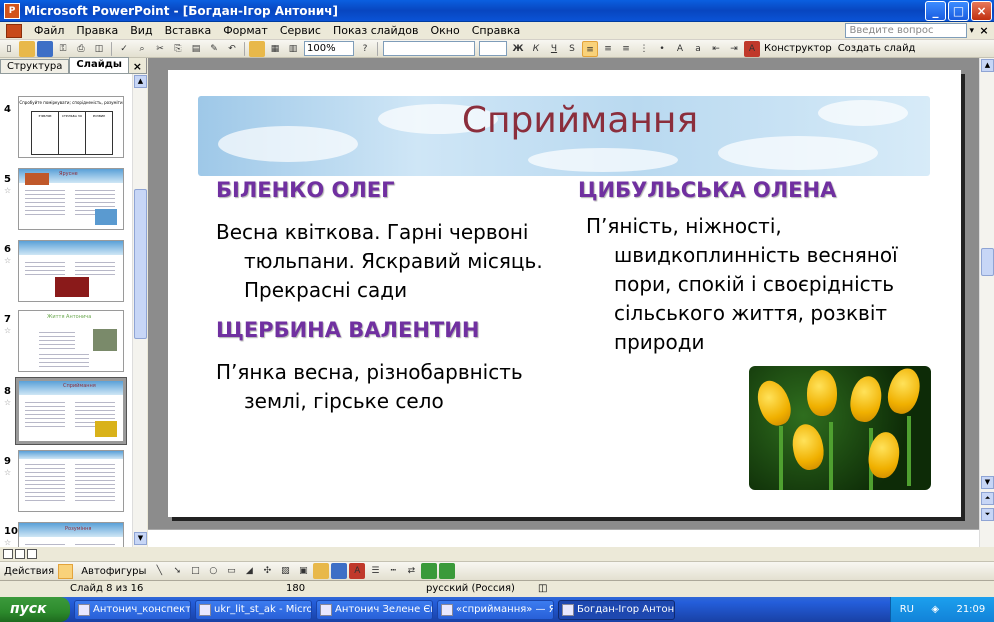 The height and width of the screenshot is (622, 994). Describe the element at coordinates (626, 49) in the screenshot. I see `align-right-icon: ≡` at that location.